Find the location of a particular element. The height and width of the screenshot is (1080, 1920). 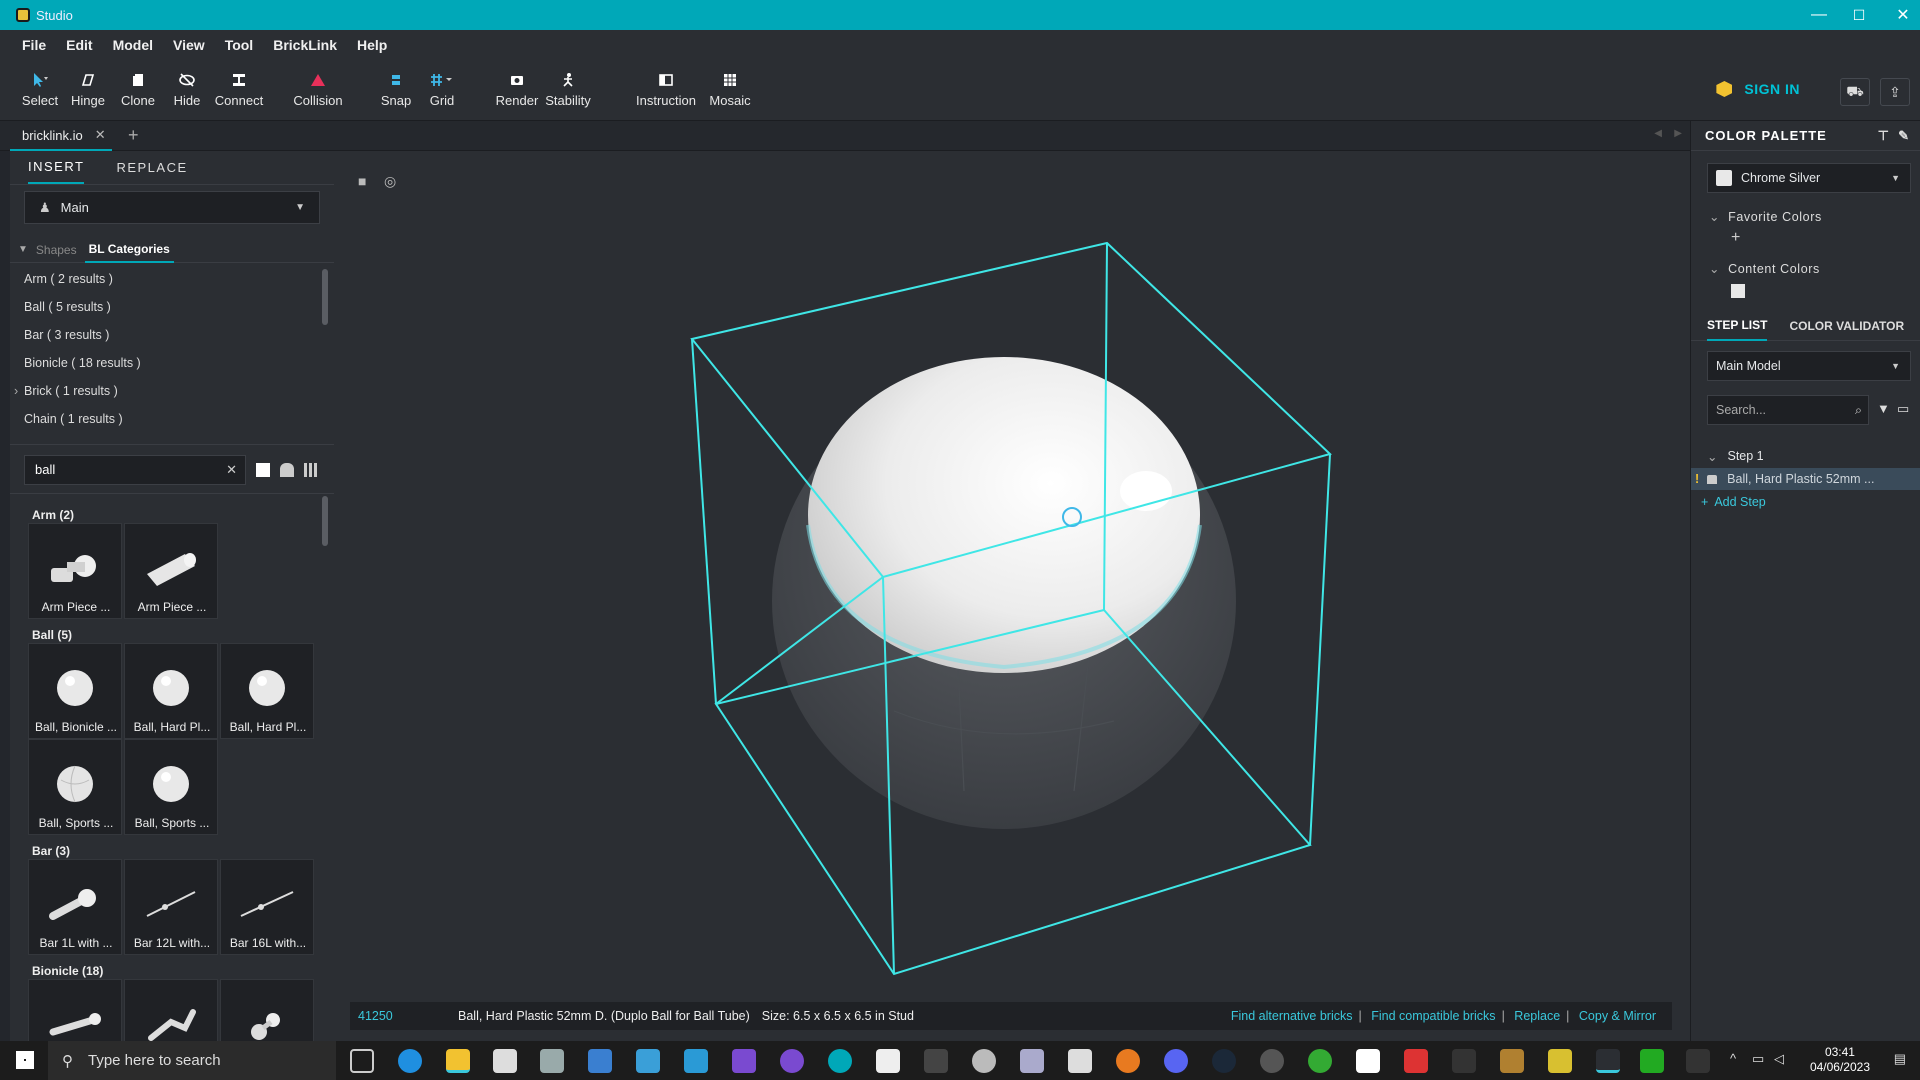

notifications-icon: ▤ is located at coordinates (1900, 1059).